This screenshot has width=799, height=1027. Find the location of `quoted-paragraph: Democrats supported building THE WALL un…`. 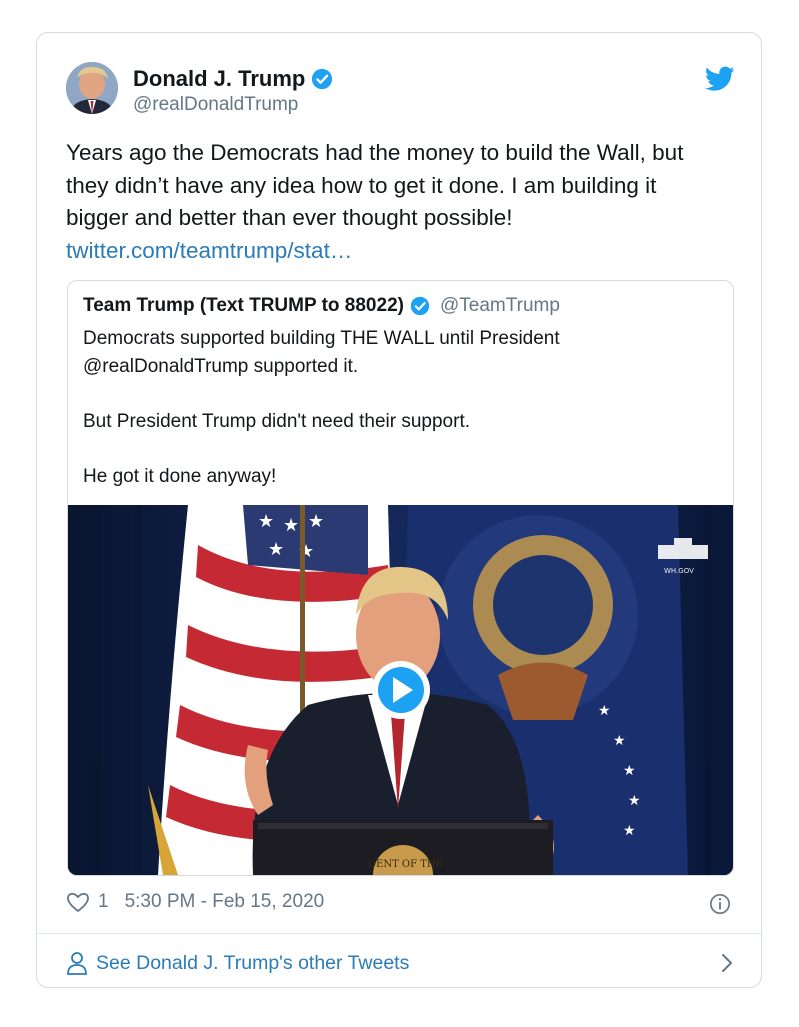

quoted-paragraph: Democrats supported building THE WALL un… is located at coordinates (321, 352).